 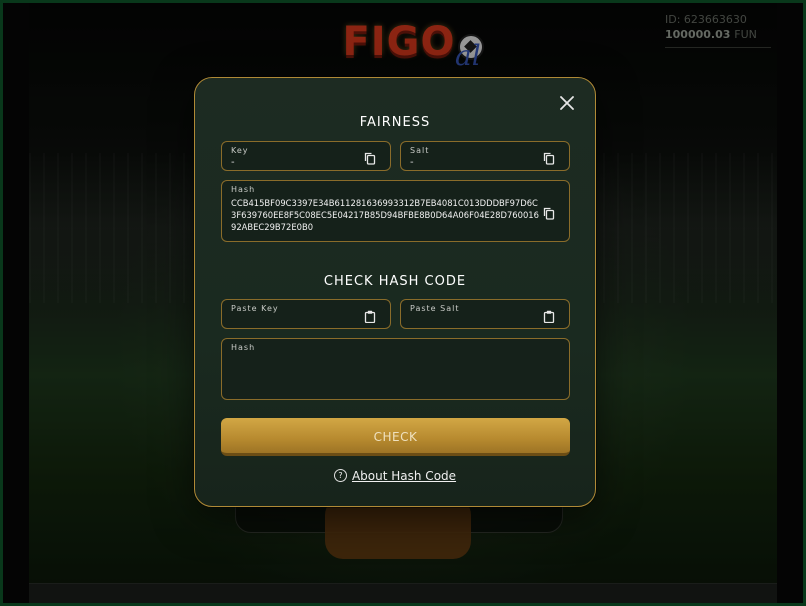 What do you see at coordinates (485, 314) in the screenshot?
I see `paste-salt-input: Paste Salt` at bounding box center [485, 314].